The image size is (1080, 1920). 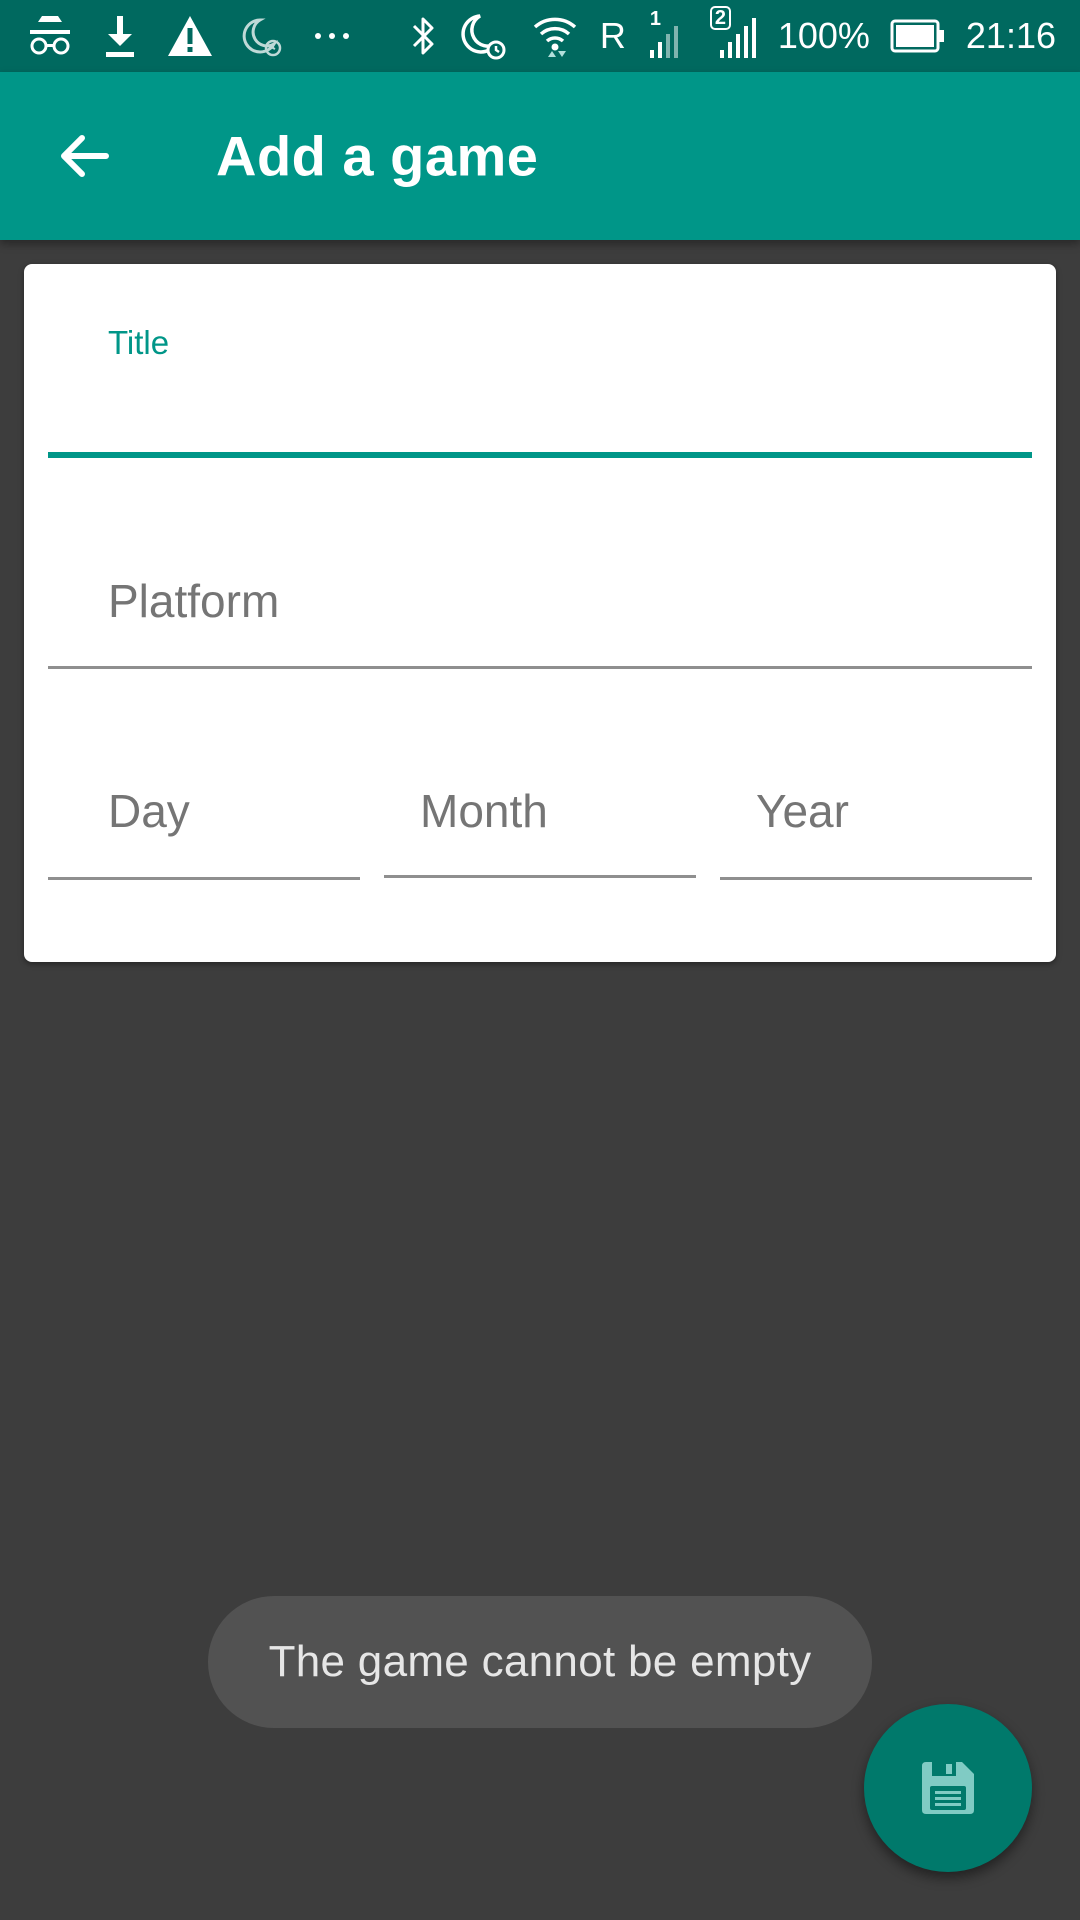 I want to click on more-dots-icon, so click(x=332, y=36).